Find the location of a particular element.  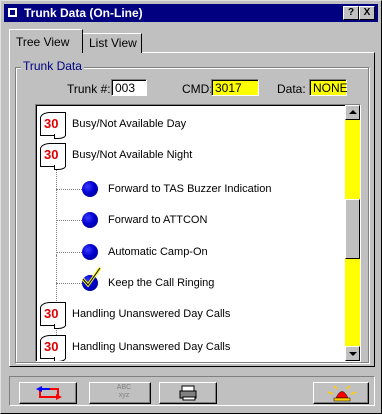

tree-item-label: Busy/Not Available Day is located at coordinates (129, 124).